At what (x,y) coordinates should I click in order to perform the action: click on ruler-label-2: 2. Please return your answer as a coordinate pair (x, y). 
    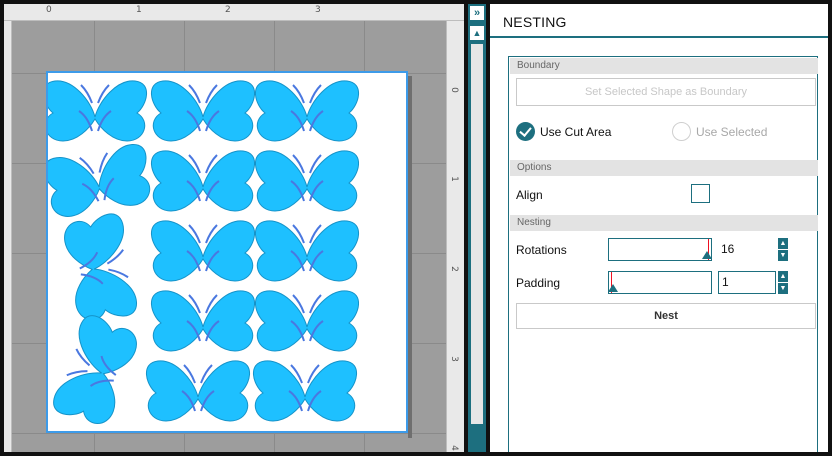
    Looking at the image, I should click on (228, 10).